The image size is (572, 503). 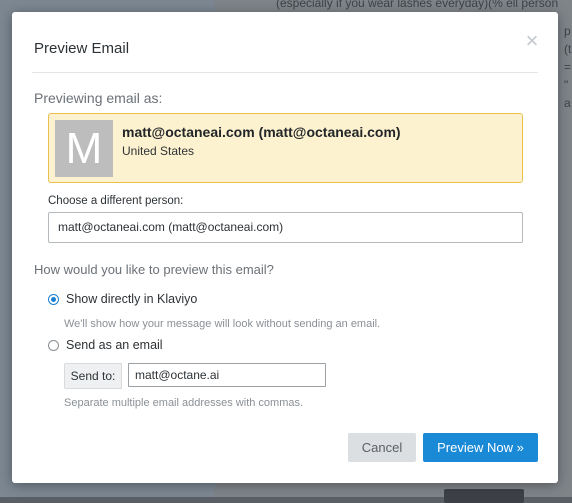 I want to click on preview-now-button: Preview Now », so click(x=480, y=447).